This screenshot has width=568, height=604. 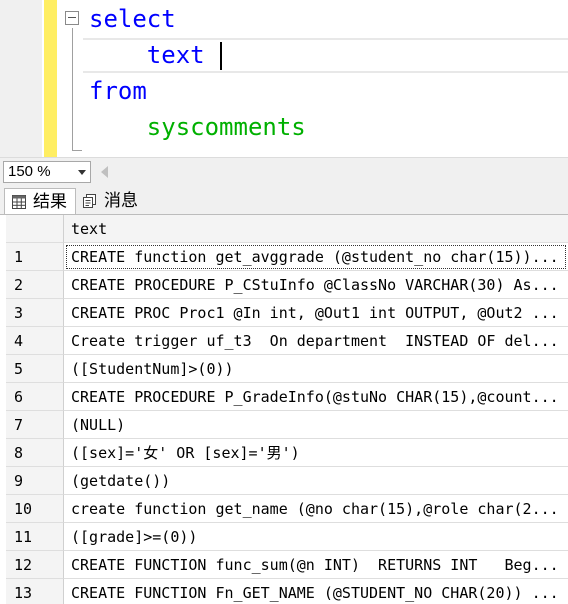 I want to click on table-row: 5 ([StudentNum]>(0)), so click(x=284, y=369).